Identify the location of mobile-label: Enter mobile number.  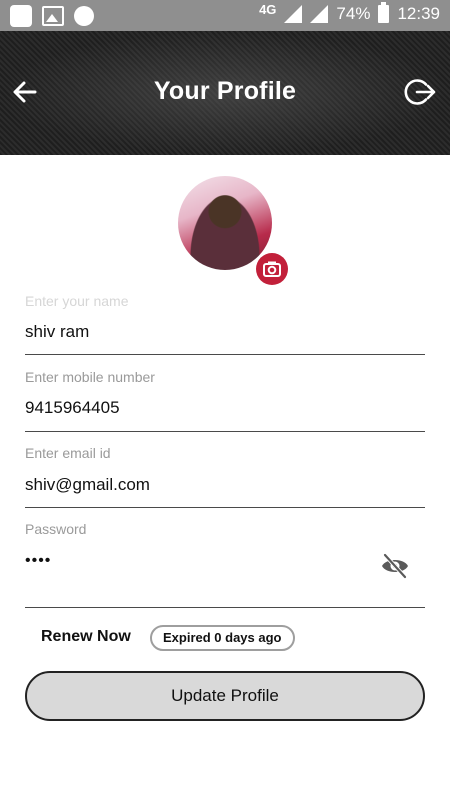
(90, 377).